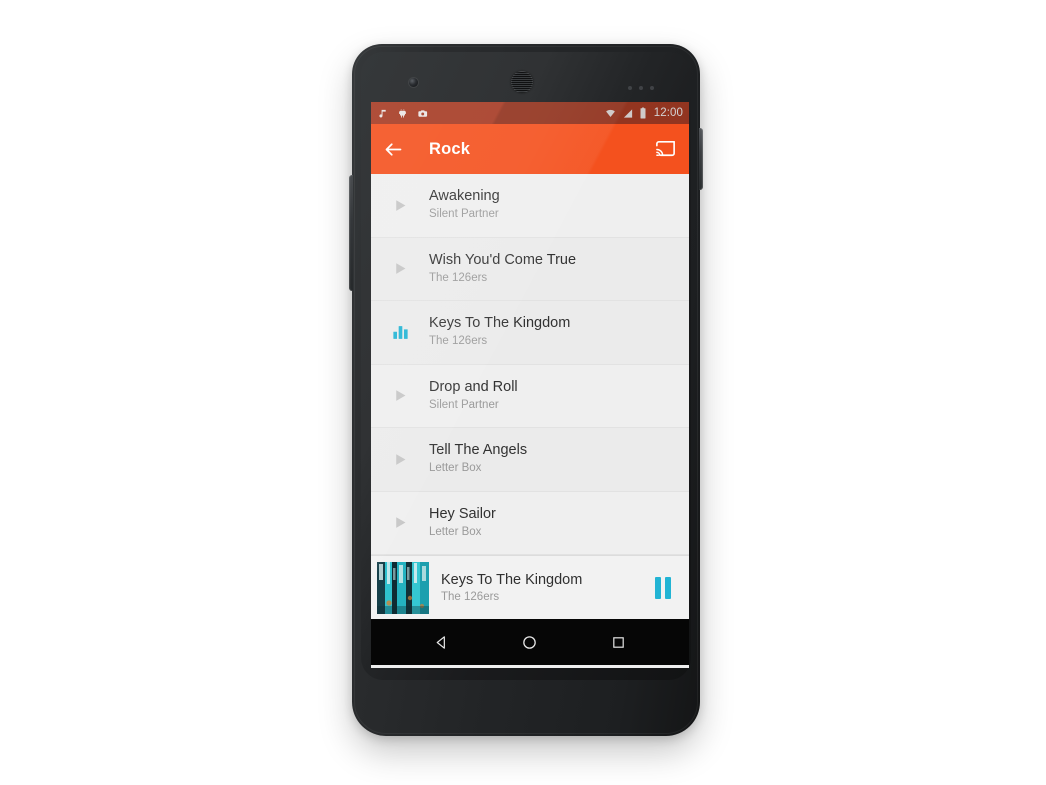 This screenshot has width=1046, height=785. Describe the element at coordinates (530, 149) in the screenshot. I see `app-bar: Rock` at that location.